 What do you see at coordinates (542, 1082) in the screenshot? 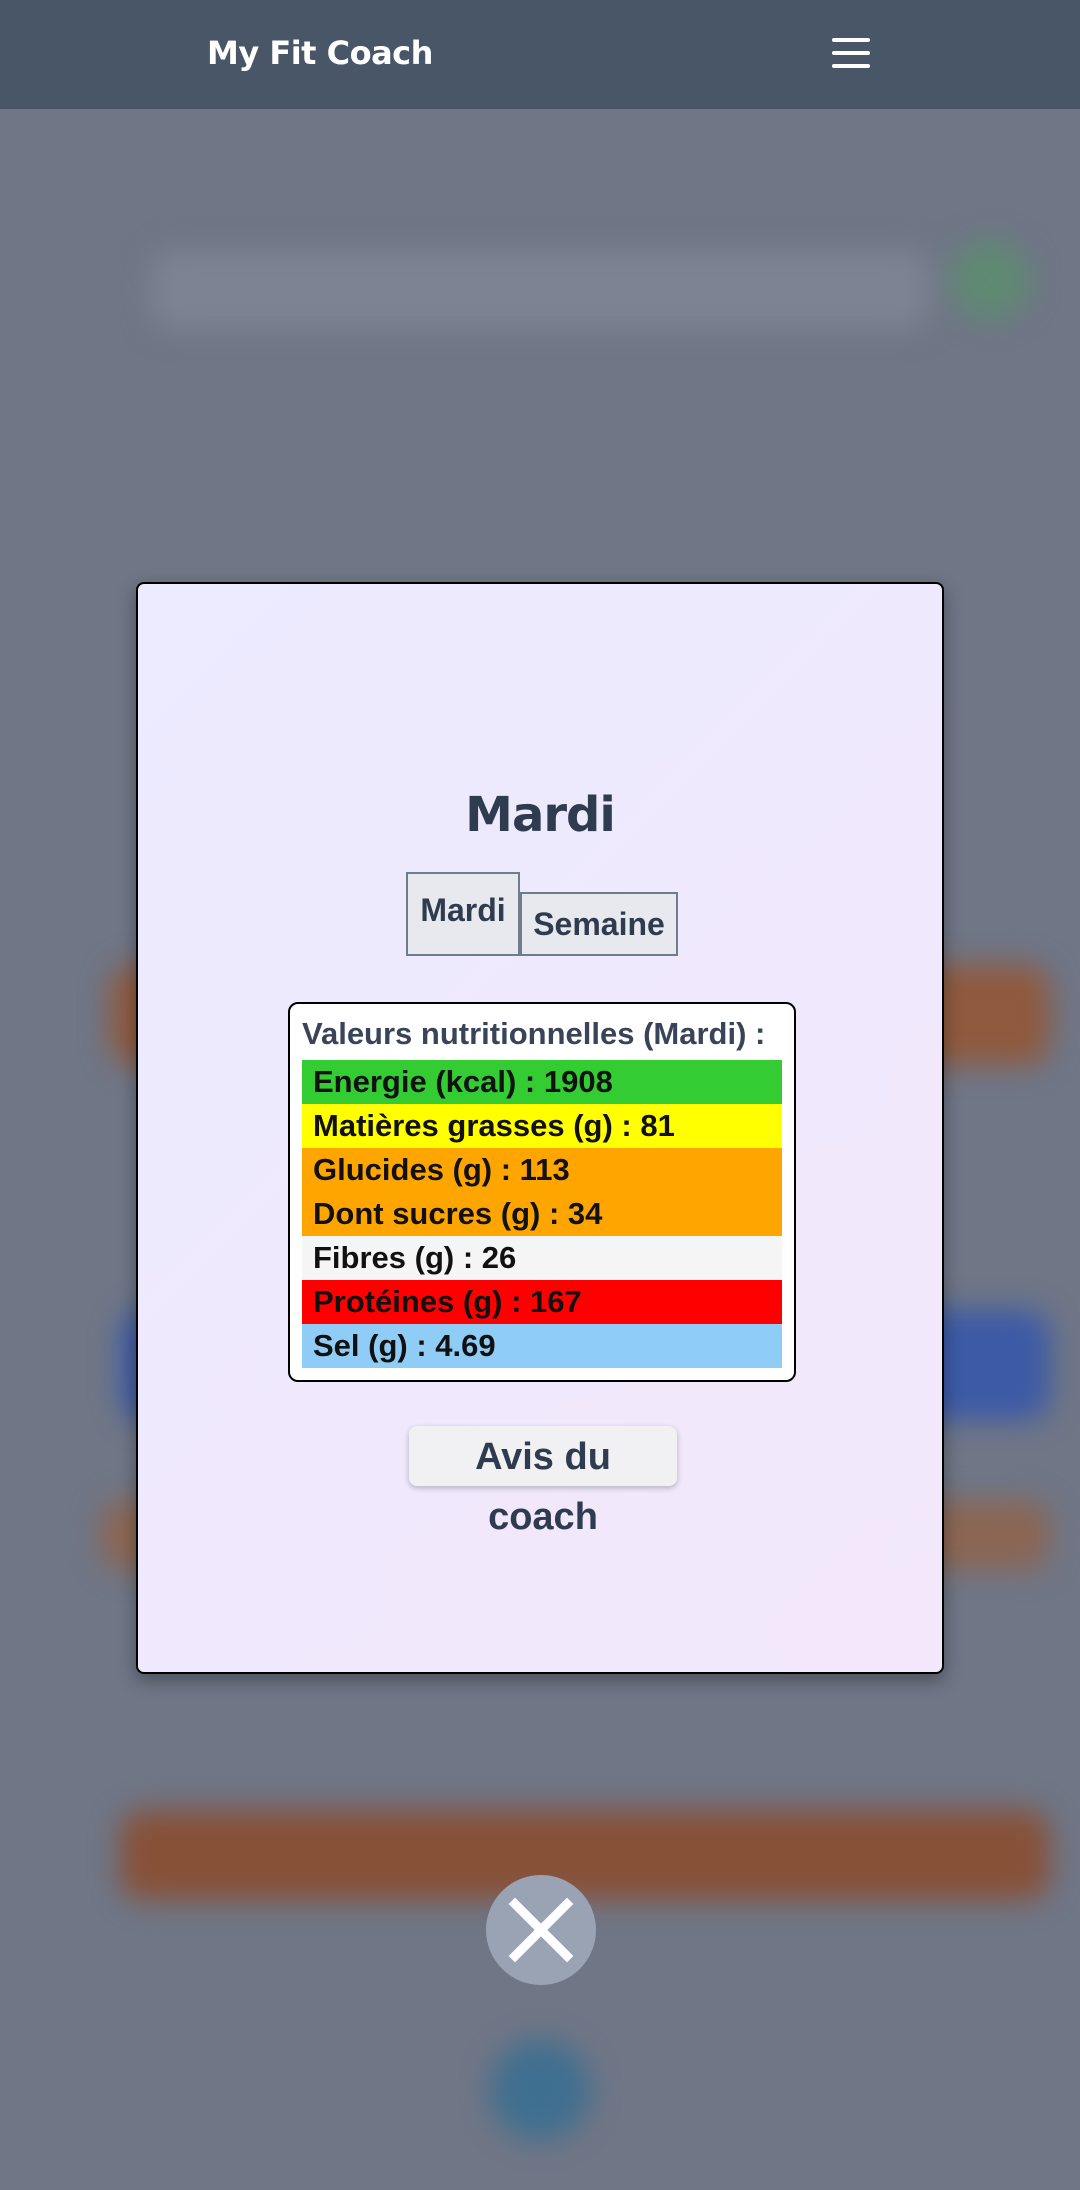
I see `nutrition-row-energie: Energie (kcal) : 1908` at bounding box center [542, 1082].